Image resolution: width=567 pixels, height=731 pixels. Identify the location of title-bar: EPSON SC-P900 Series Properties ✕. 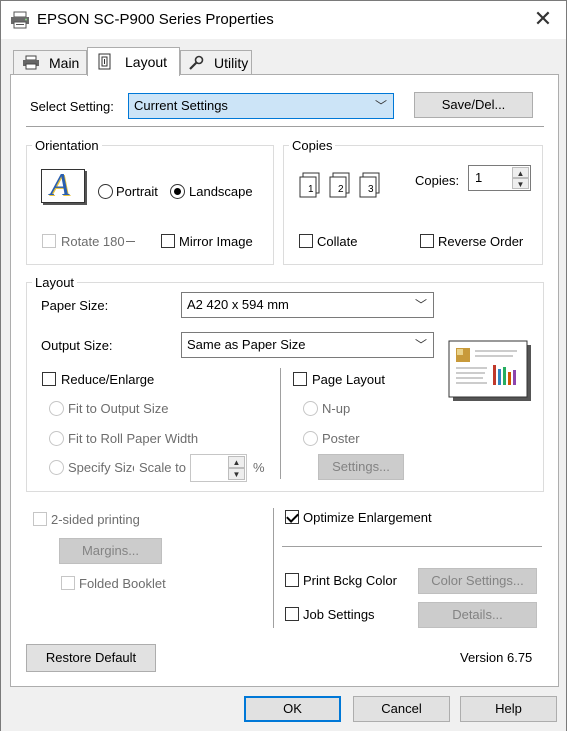
(283, 20).